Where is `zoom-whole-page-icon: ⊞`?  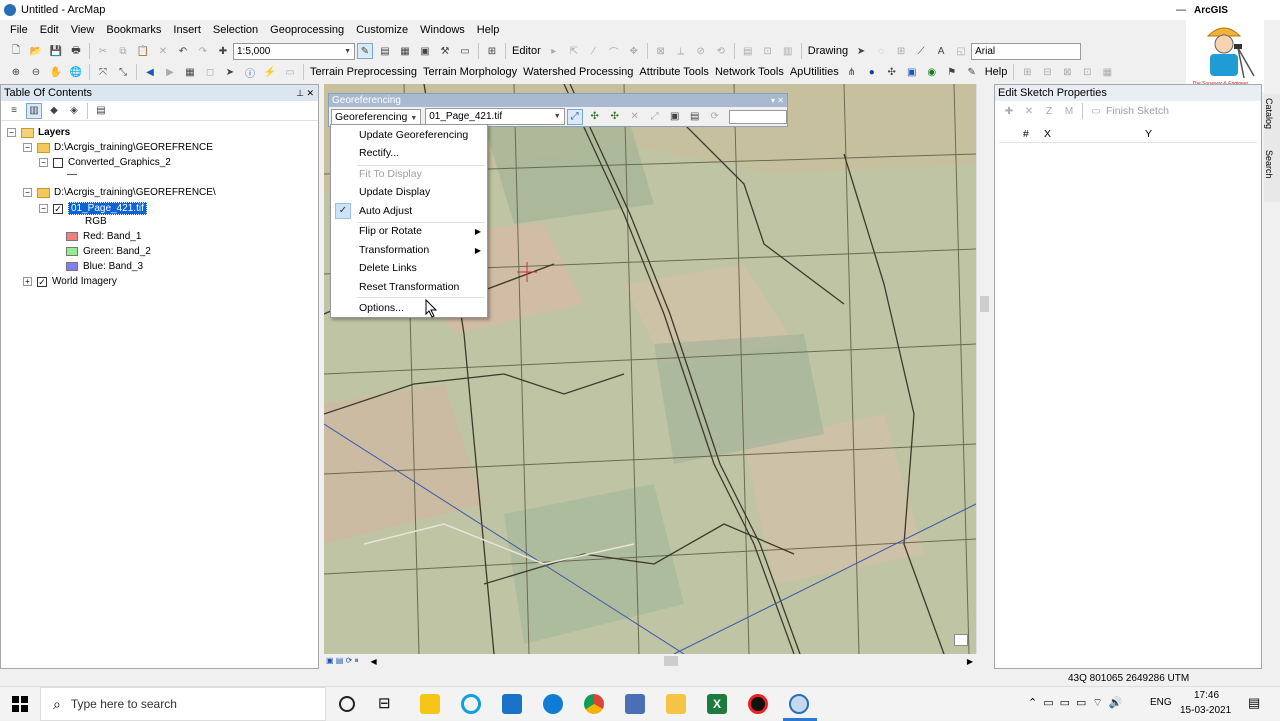 zoom-whole-page-icon: ⊞ is located at coordinates (901, 51).